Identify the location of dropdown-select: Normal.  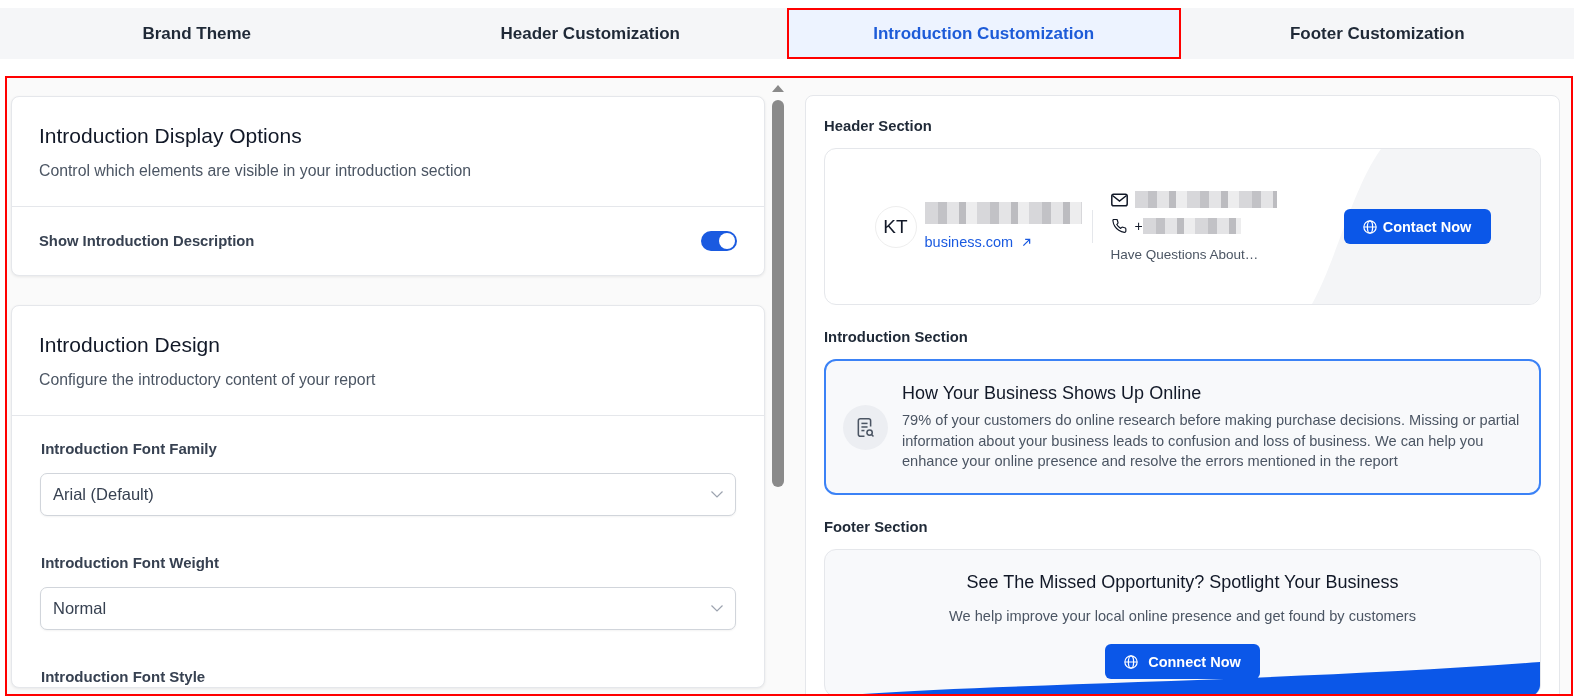
(388, 608).